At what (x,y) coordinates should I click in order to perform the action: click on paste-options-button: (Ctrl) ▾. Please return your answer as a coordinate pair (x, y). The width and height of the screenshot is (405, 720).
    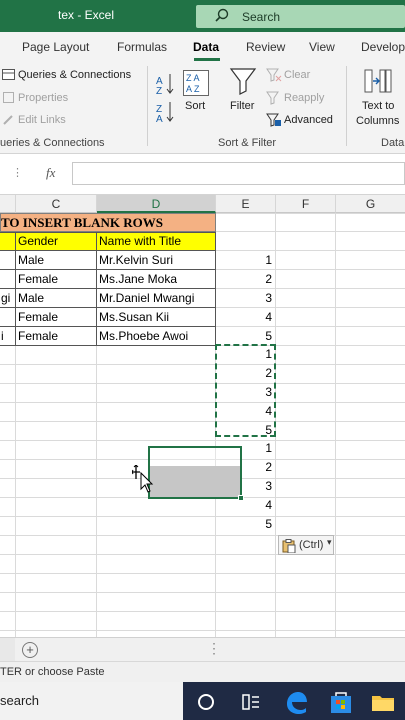
    Looking at the image, I should click on (306, 545).